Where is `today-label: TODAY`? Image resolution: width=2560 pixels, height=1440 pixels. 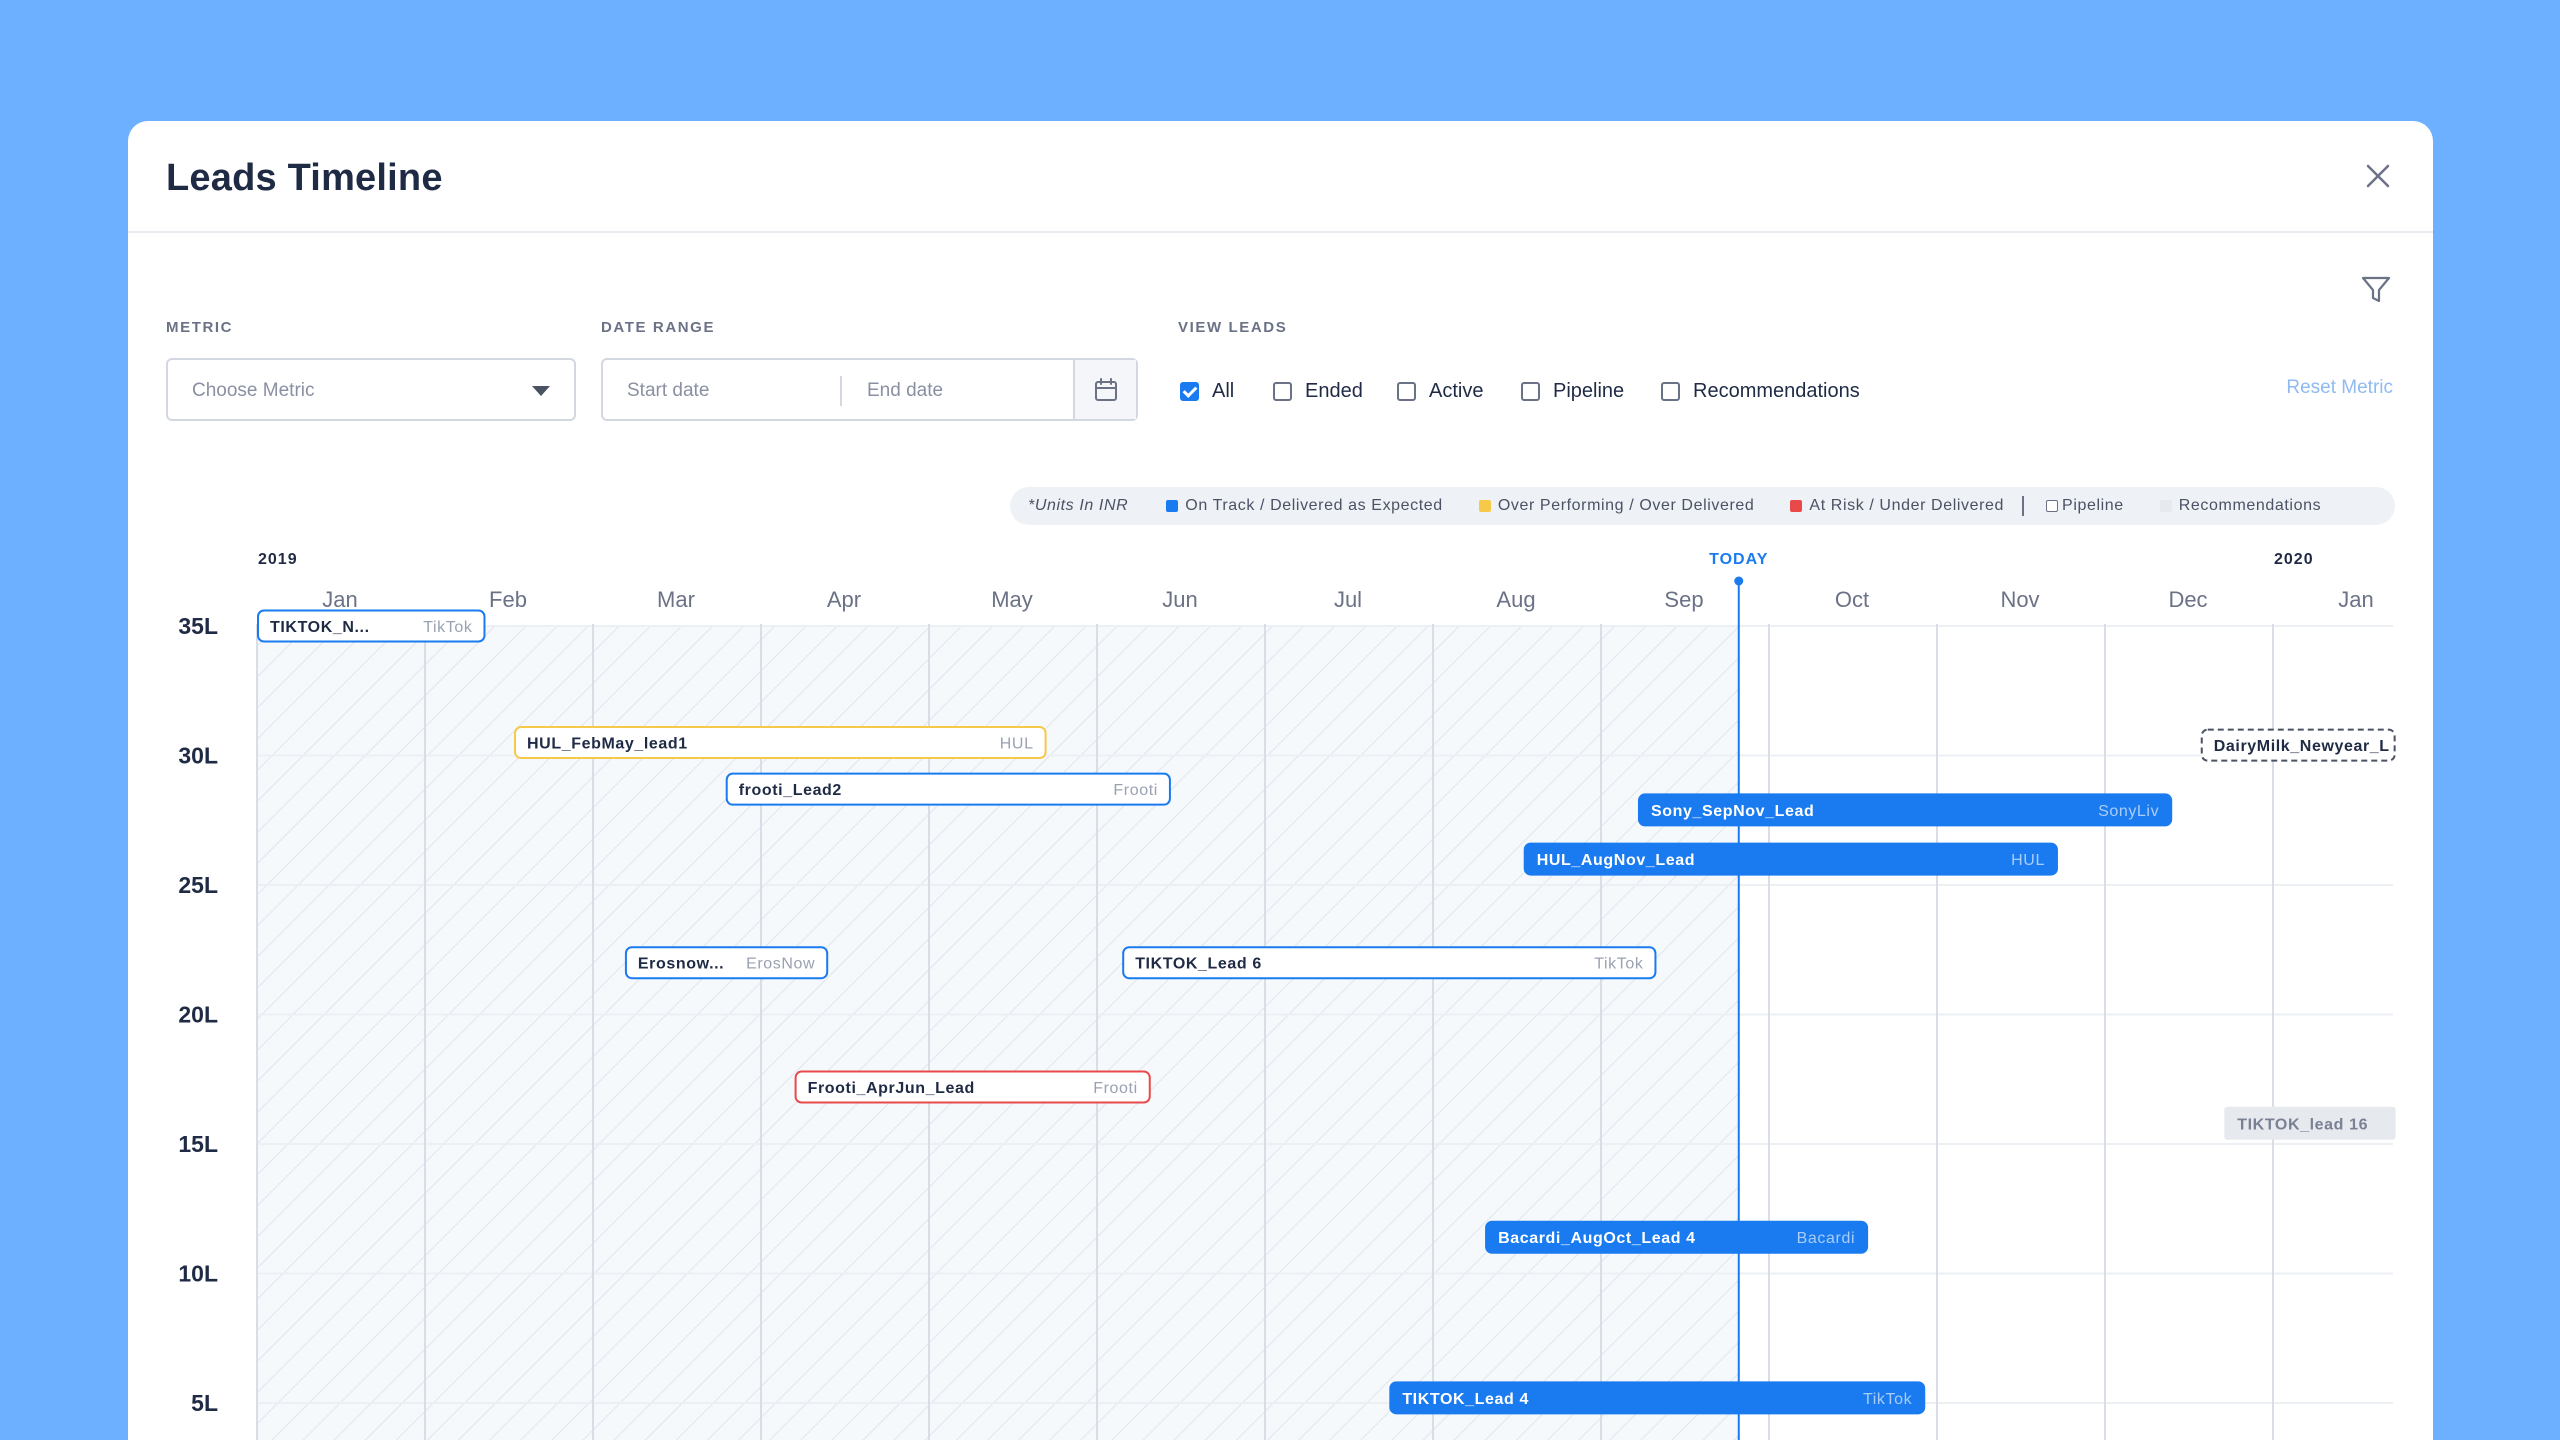
today-label: TODAY is located at coordinates (1738, 559).